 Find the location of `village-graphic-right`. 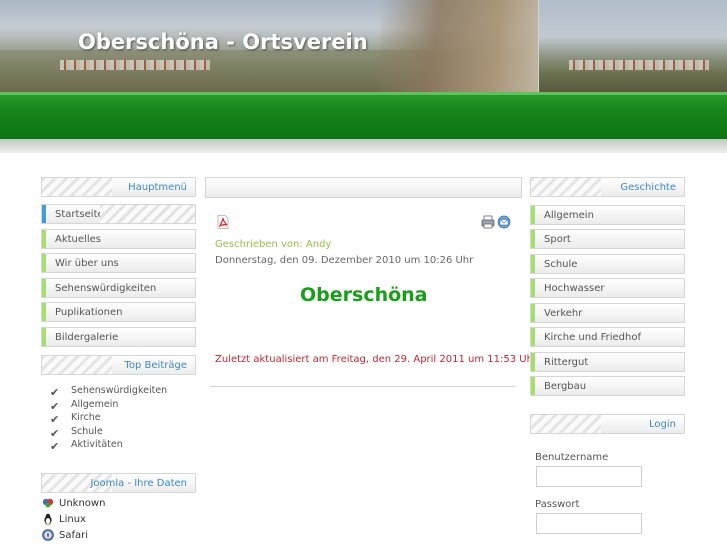

village-graphic-right is located at coordinates (639, 65).